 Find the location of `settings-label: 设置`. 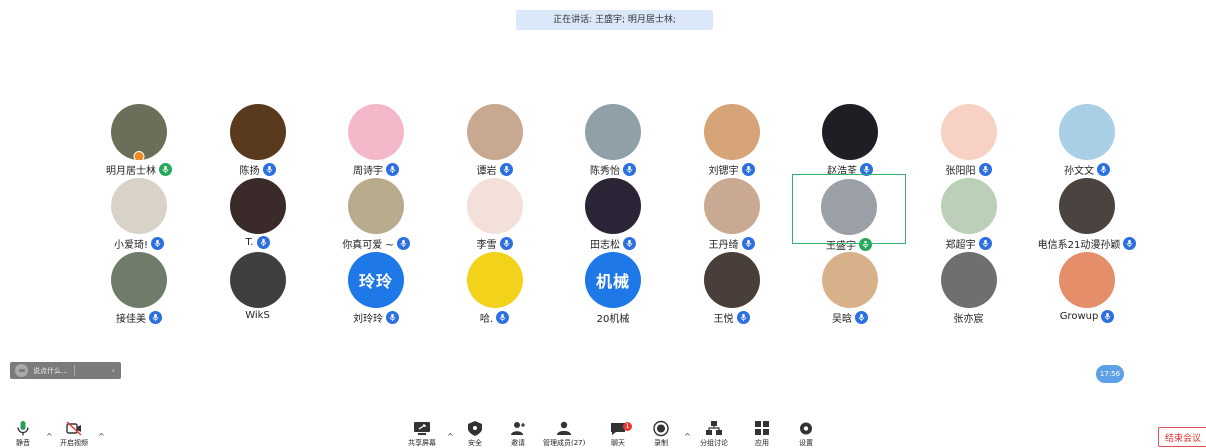

settings-label: 设置 is located at coordinates (806, 443).